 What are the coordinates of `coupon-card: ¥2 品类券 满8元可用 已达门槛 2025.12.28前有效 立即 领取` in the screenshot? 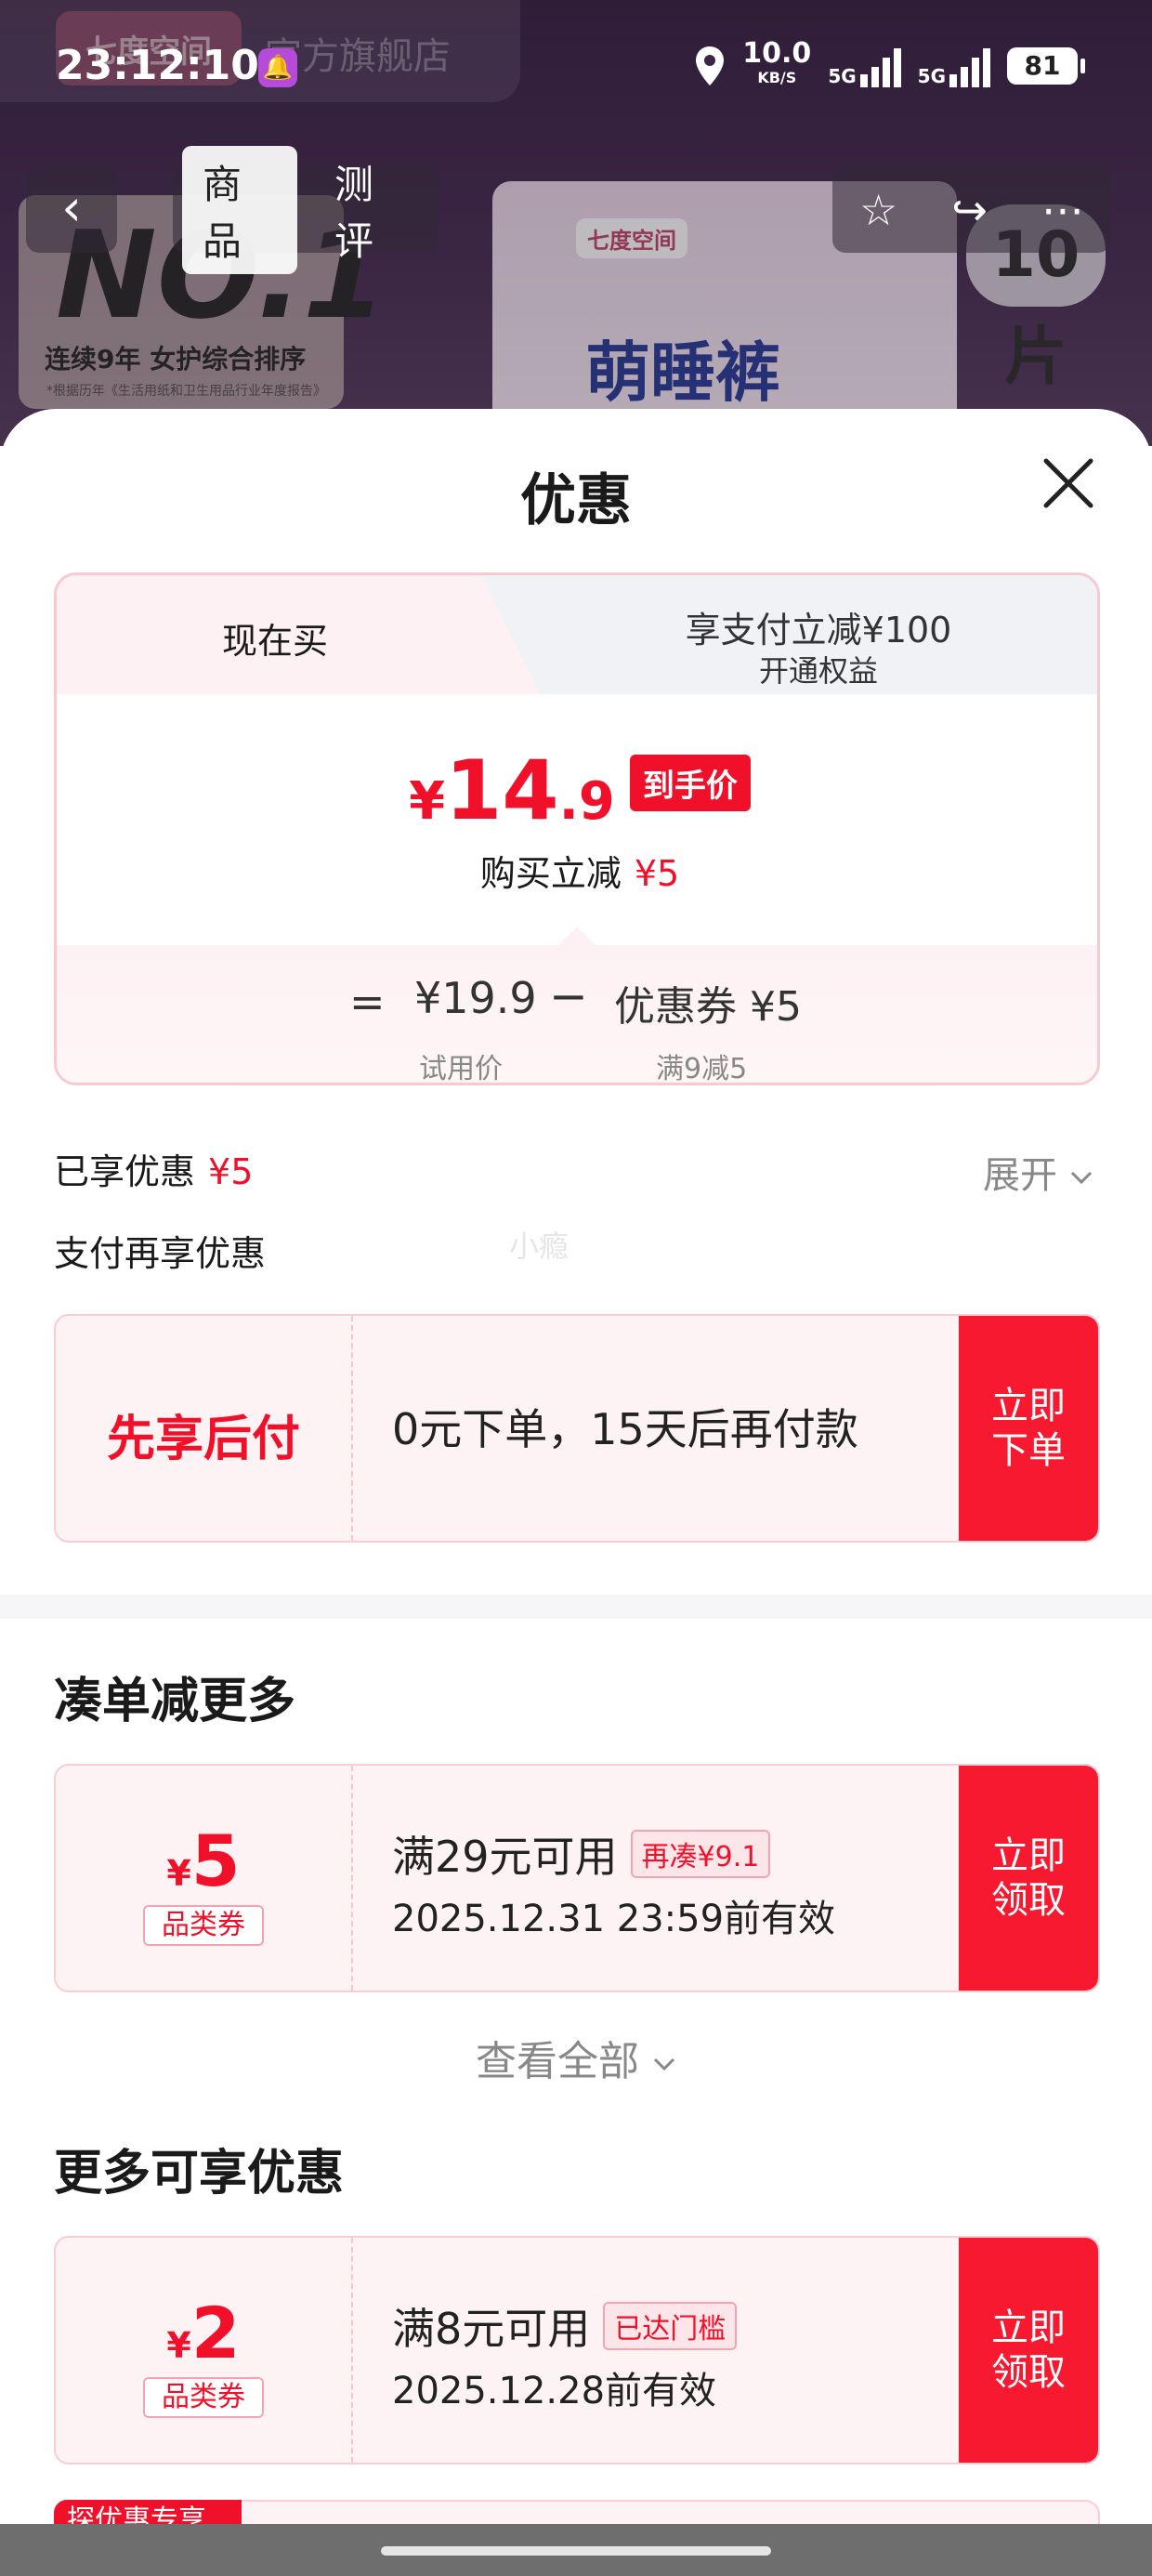 It's located at (577, 2350).